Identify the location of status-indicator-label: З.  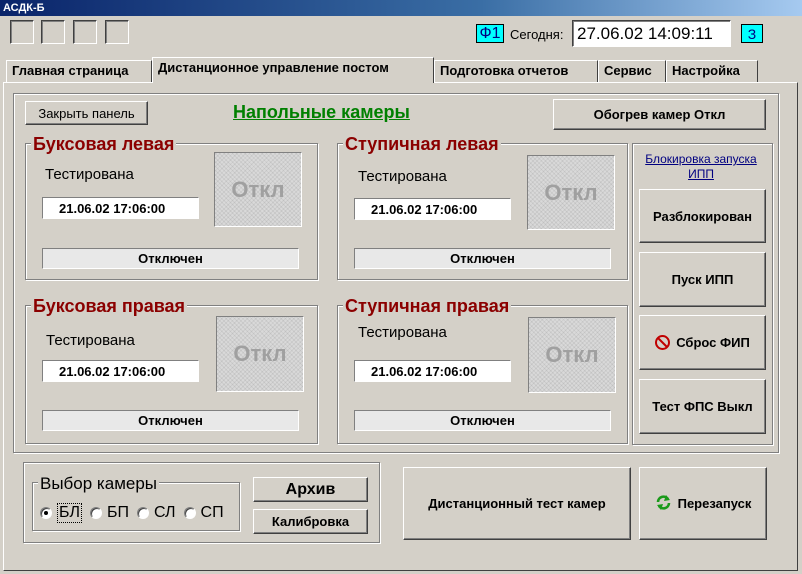
(752, 33).